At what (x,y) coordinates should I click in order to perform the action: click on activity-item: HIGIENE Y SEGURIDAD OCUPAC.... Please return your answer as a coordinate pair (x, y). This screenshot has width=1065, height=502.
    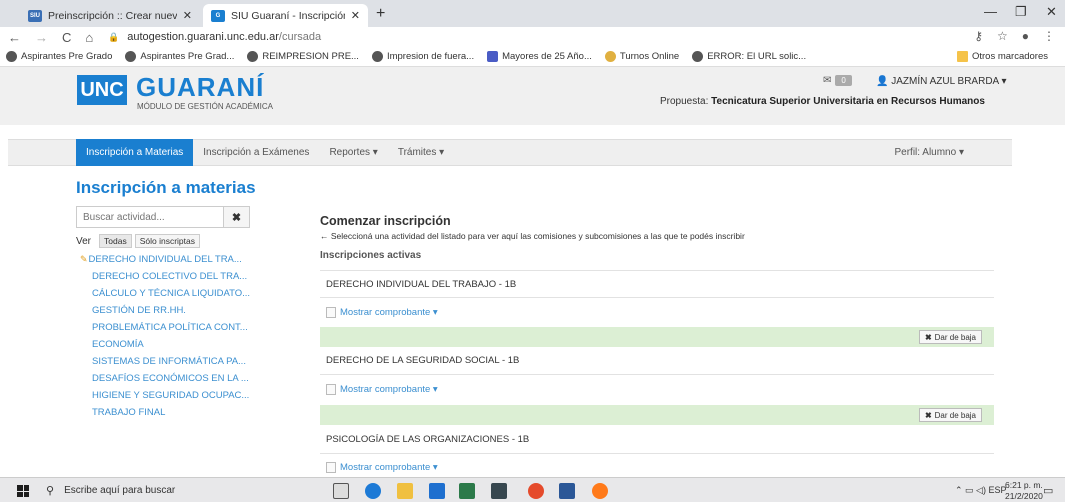
    Looking at the image, I should click on (165, 398).